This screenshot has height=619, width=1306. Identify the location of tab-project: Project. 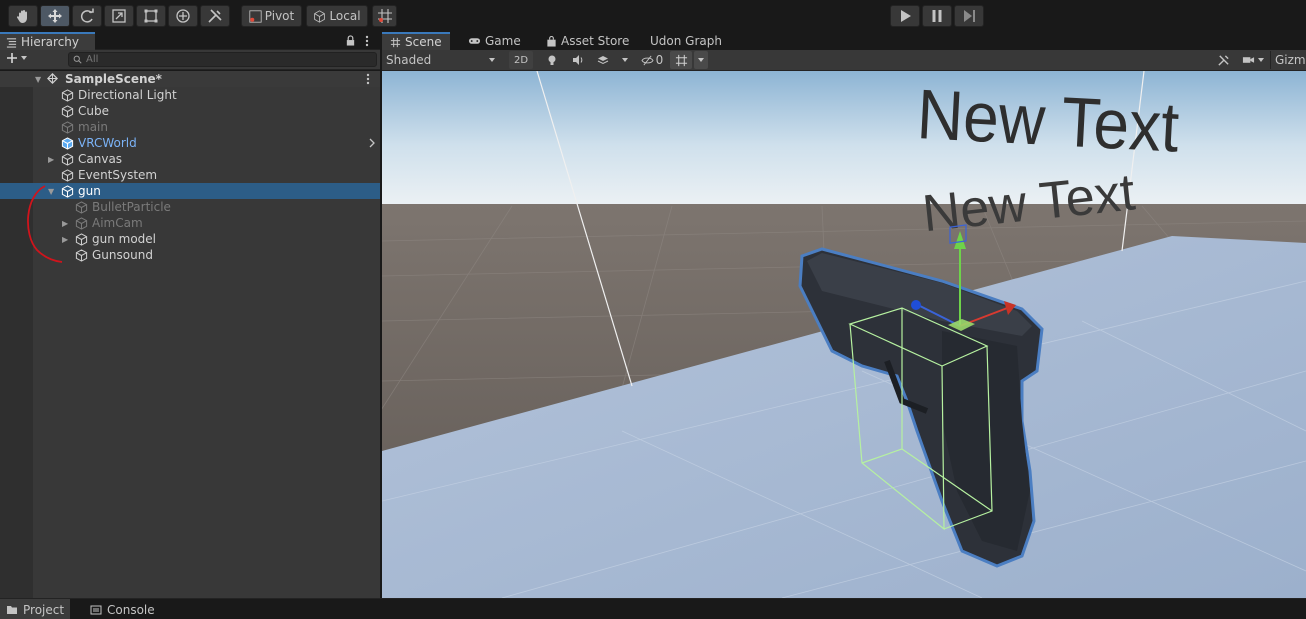
(35, 609).